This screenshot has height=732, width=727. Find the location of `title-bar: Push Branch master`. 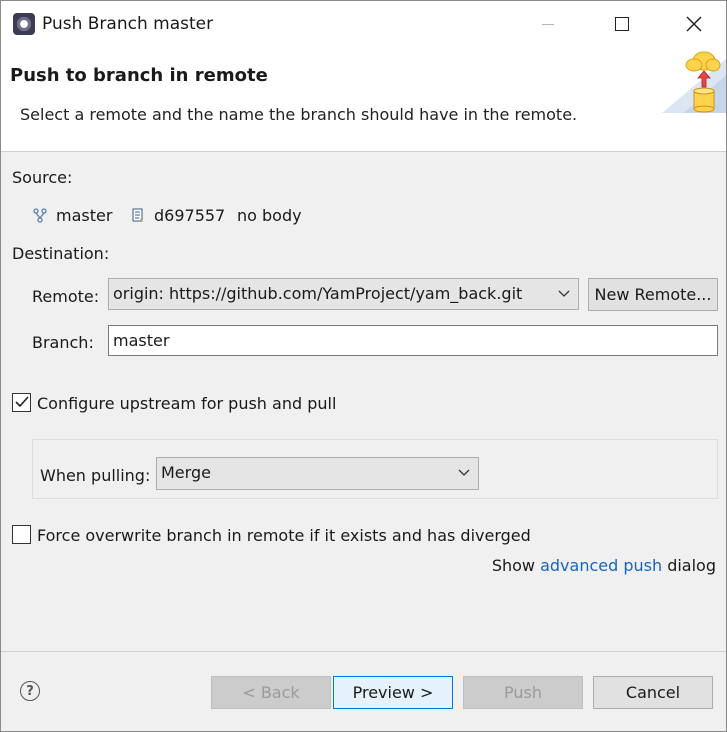

title-bar: Push Branch master is located at coordinates (363, 24).